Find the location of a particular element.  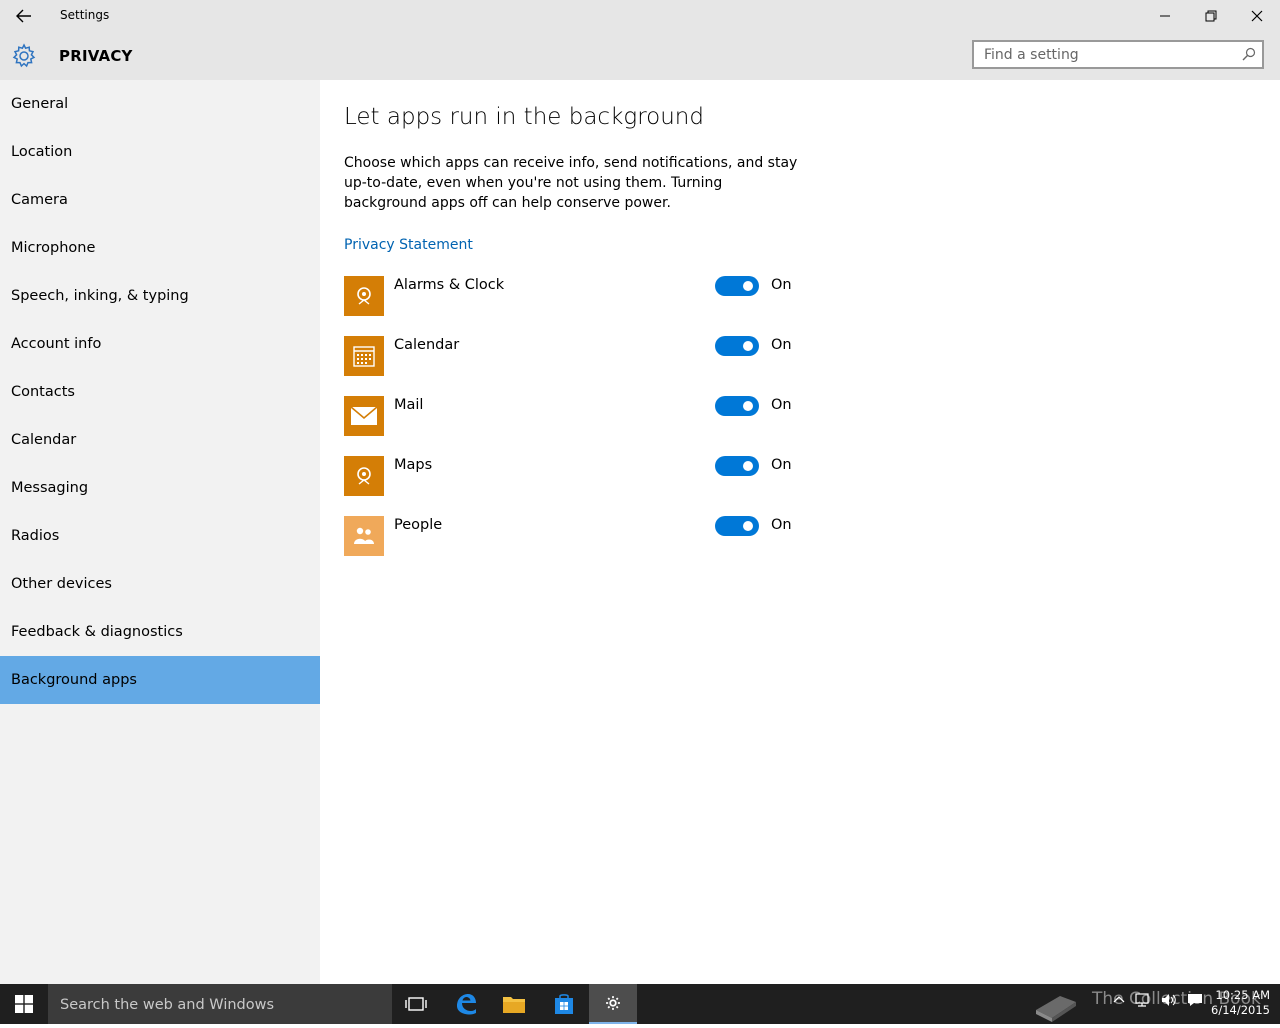

sidebar-item-feedback-diagnostics: Feedback & diagnostics is located at coordinates (160, 632).